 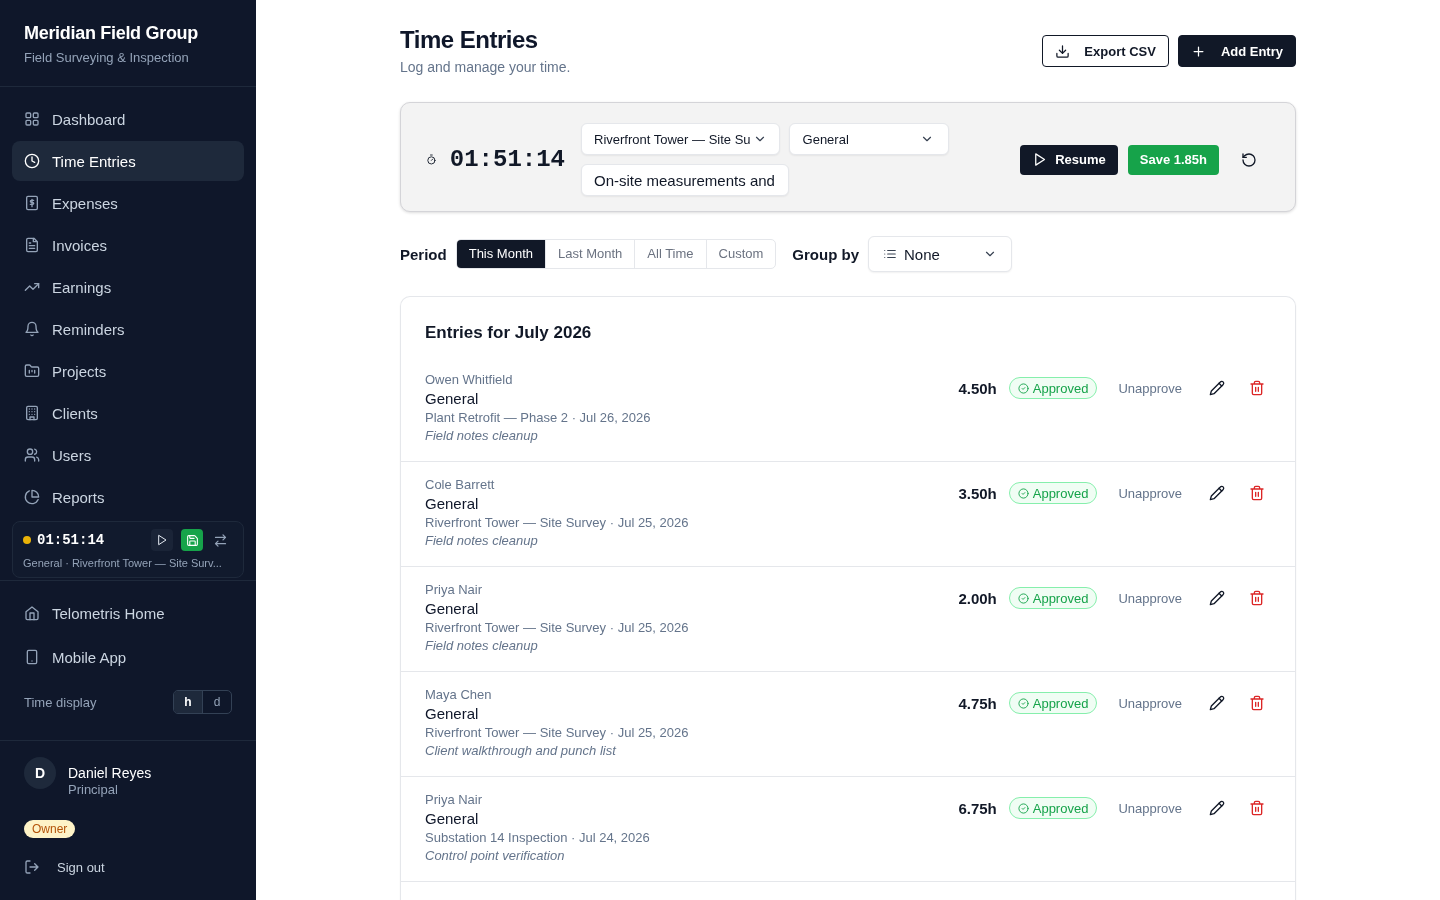 What do you see at coordinates (216, 702) in the screenshot?
I see `unit-option: d` at bounding box center [216, 702].